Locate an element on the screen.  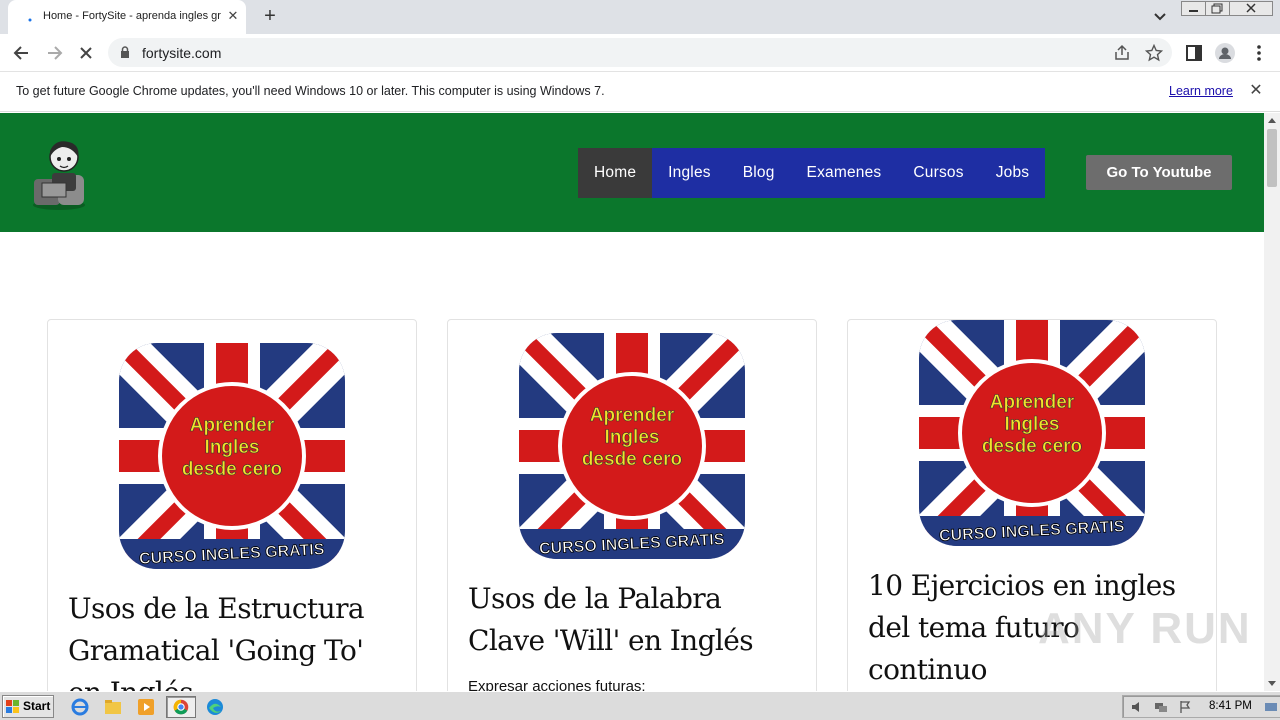
nav-home: Home is located at coordinates (615, 173).